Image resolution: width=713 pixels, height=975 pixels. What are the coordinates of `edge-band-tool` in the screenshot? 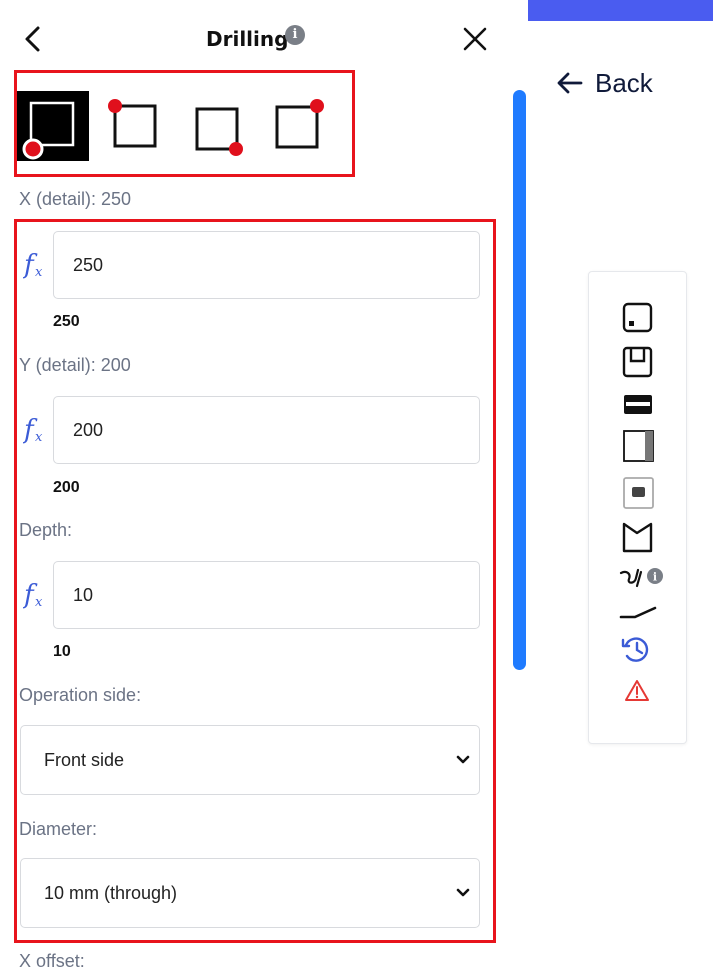 It's located at (638, 406).